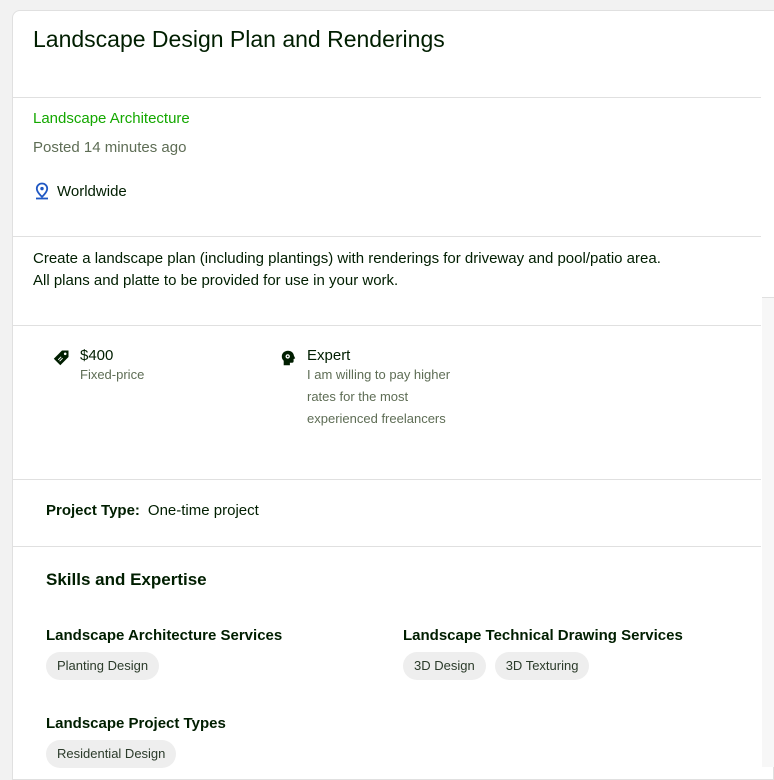 The width and height of the screenshot is (774, 780). Describe the element at coordinates (97, 355) in the screenshot. I see `price-value: $400` at that location.